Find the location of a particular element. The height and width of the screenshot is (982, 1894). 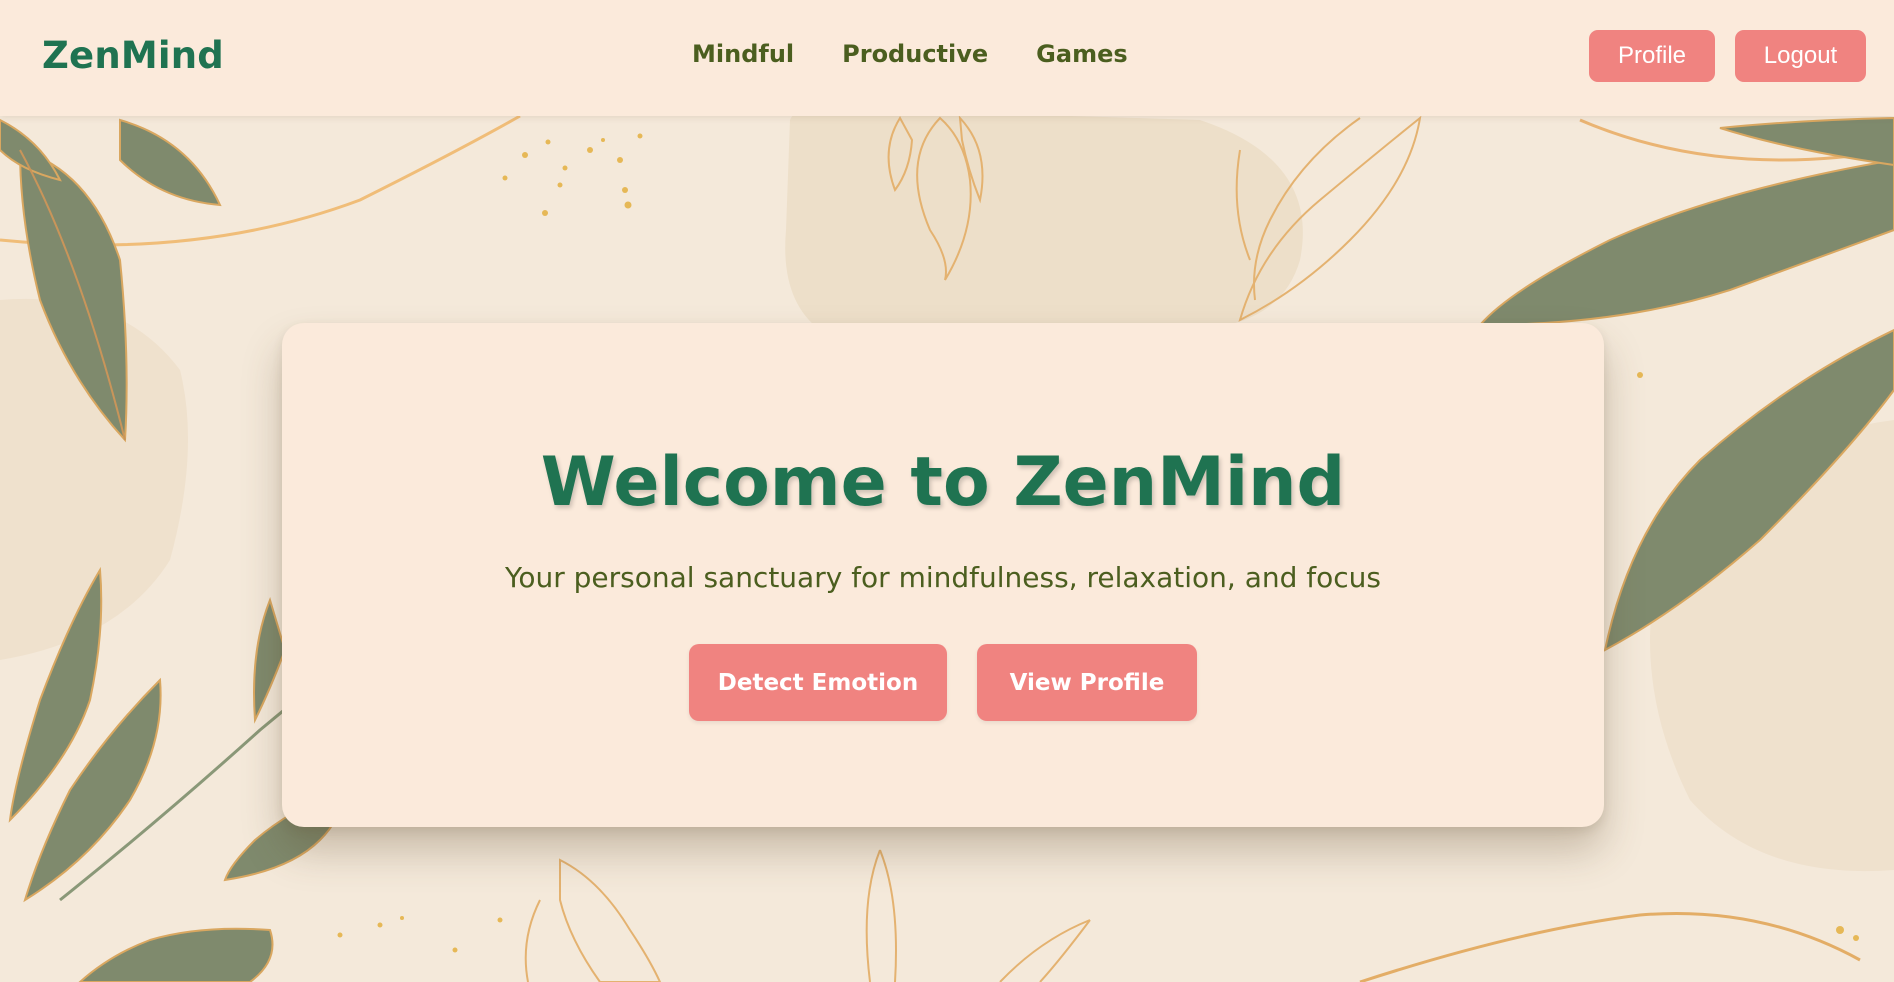

nav-link-mindful: Mindful is located at coordinates (743, 54).